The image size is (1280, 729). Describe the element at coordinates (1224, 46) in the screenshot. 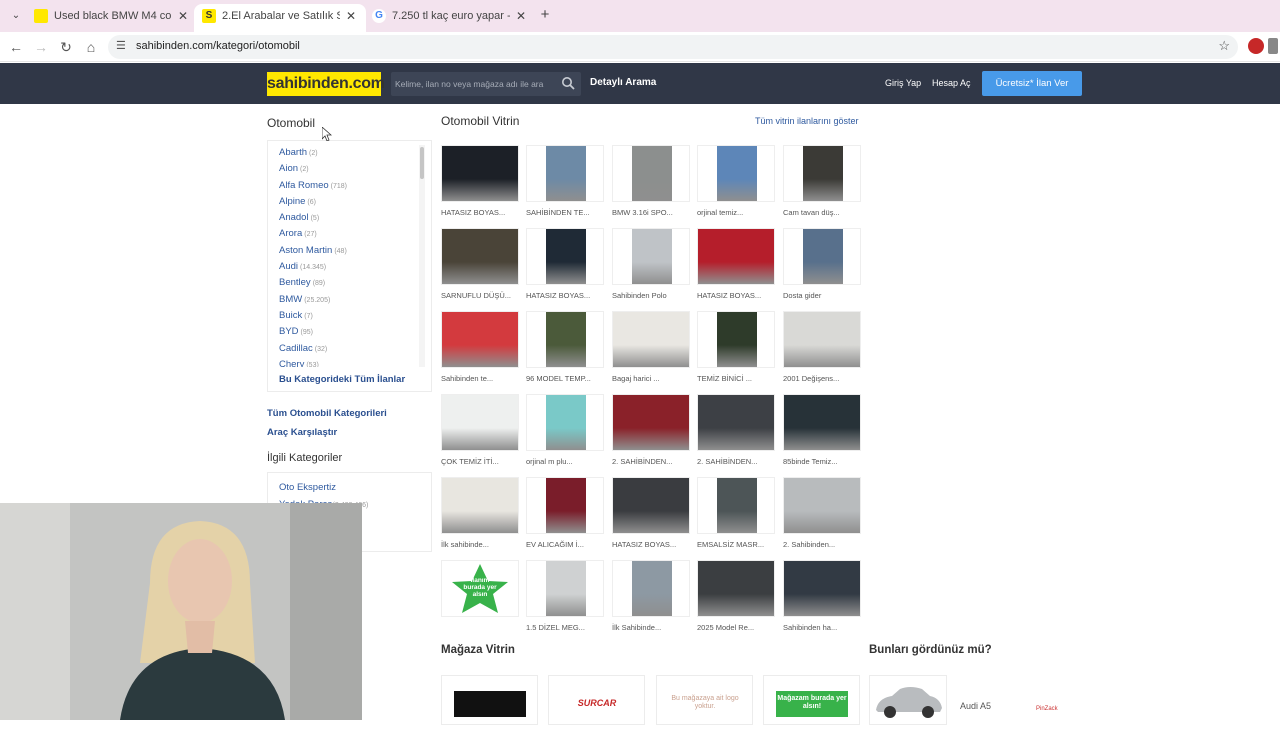

I see `bookmark-star-icon: ☆` at that location.